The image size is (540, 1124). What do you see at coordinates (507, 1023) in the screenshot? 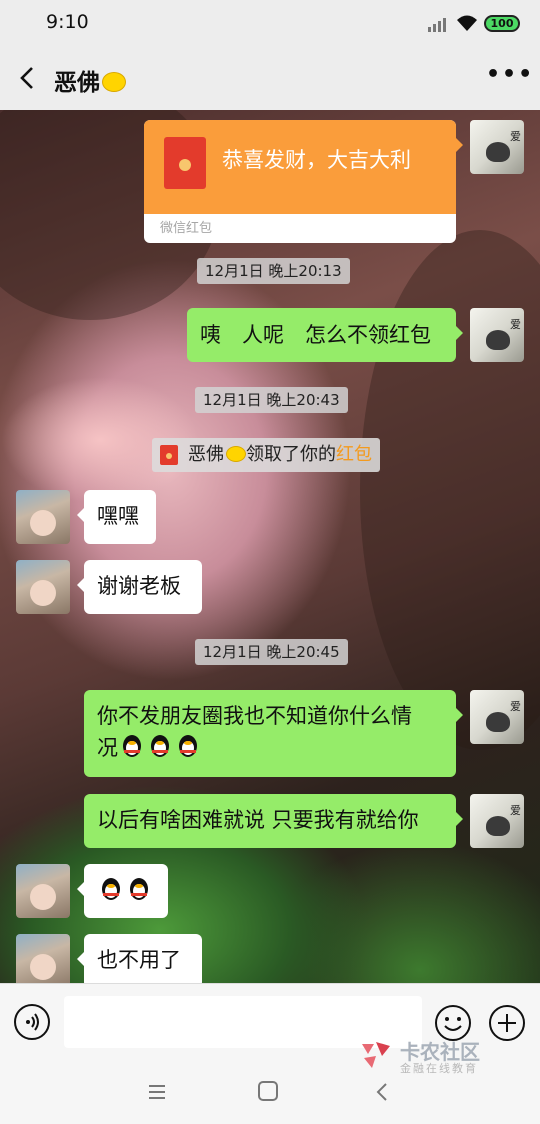
I see `more-functions-plus-icon` at bounding box center [507, 1023].